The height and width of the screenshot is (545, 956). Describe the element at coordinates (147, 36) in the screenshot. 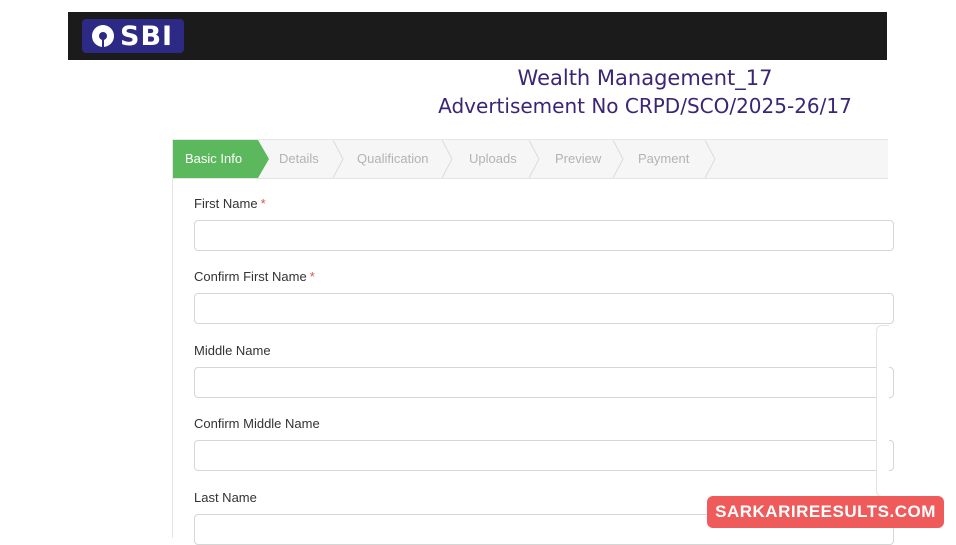

I see `logo-text: SBI` at that location.